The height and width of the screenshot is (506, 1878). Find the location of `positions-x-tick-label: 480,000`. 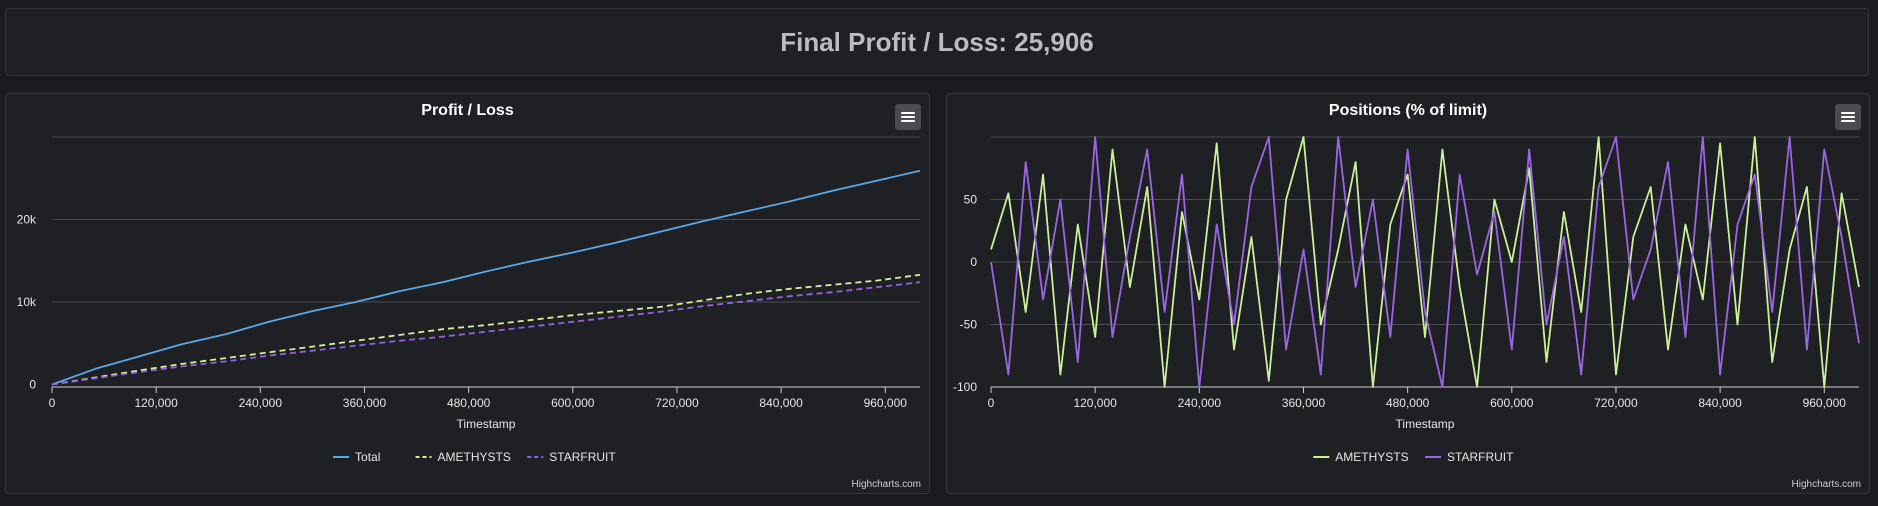

positions-x-tick-label: 480,000 is located at coordinates (1408, 403).